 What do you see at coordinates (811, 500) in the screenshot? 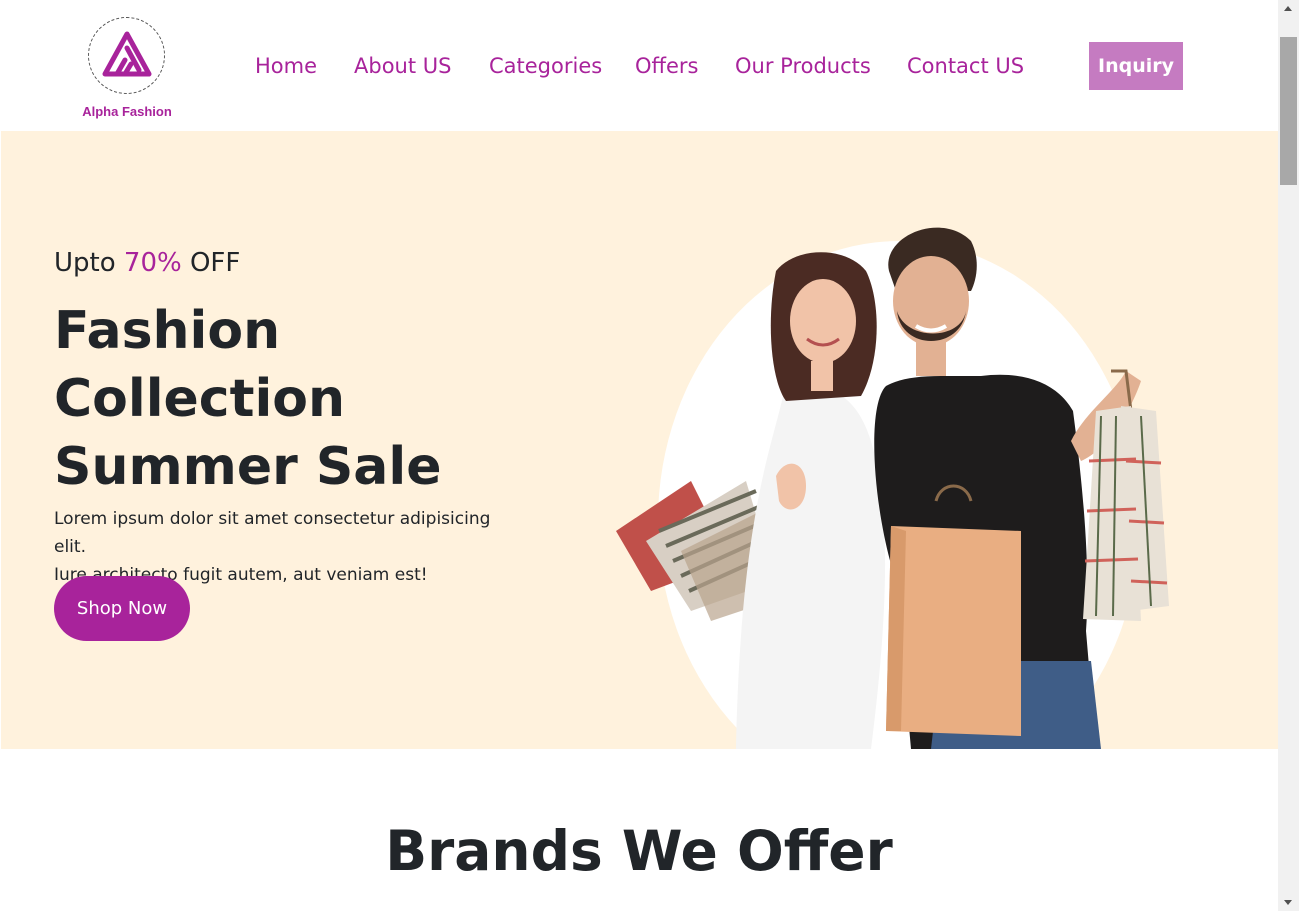
I see `woman-figure` at bounding box center [811, 500].